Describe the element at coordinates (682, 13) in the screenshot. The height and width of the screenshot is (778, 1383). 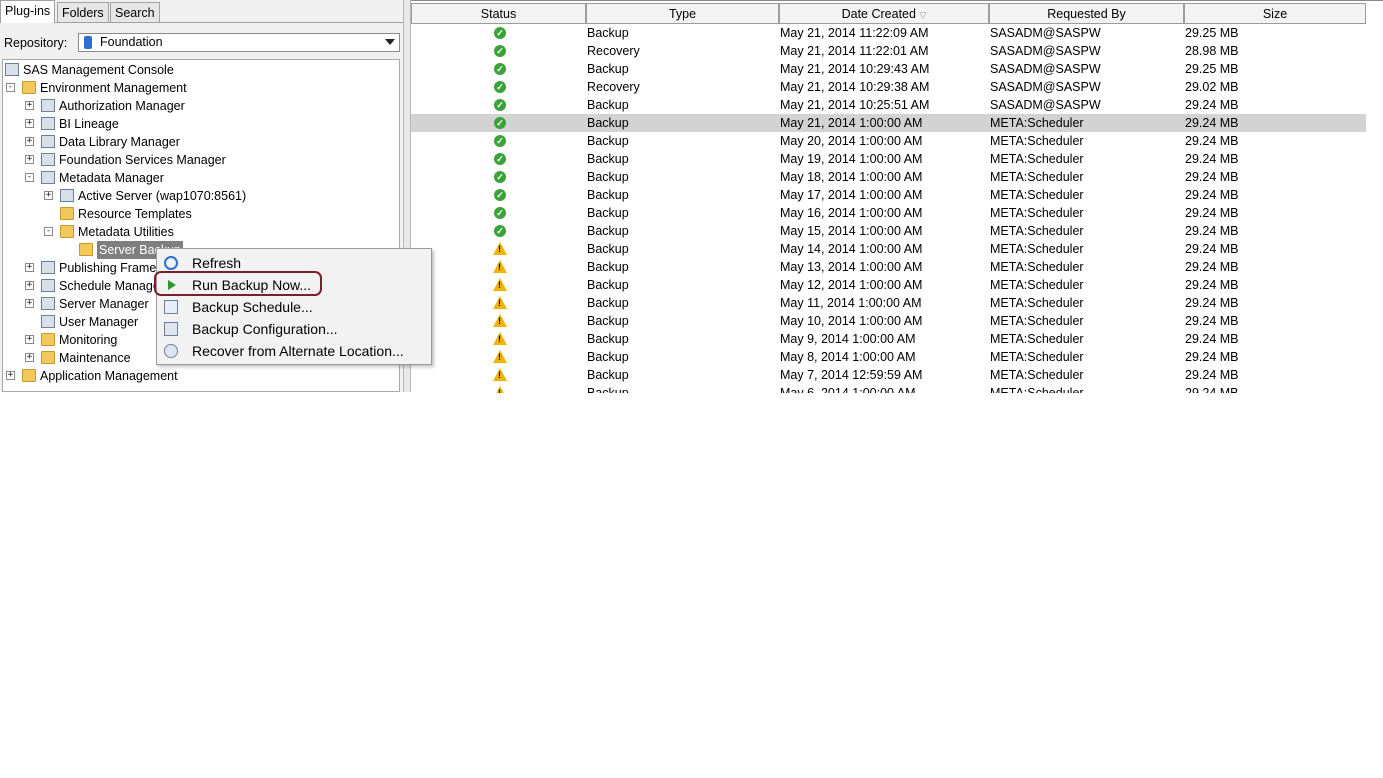
I see `column-header-type: Type` at that location.